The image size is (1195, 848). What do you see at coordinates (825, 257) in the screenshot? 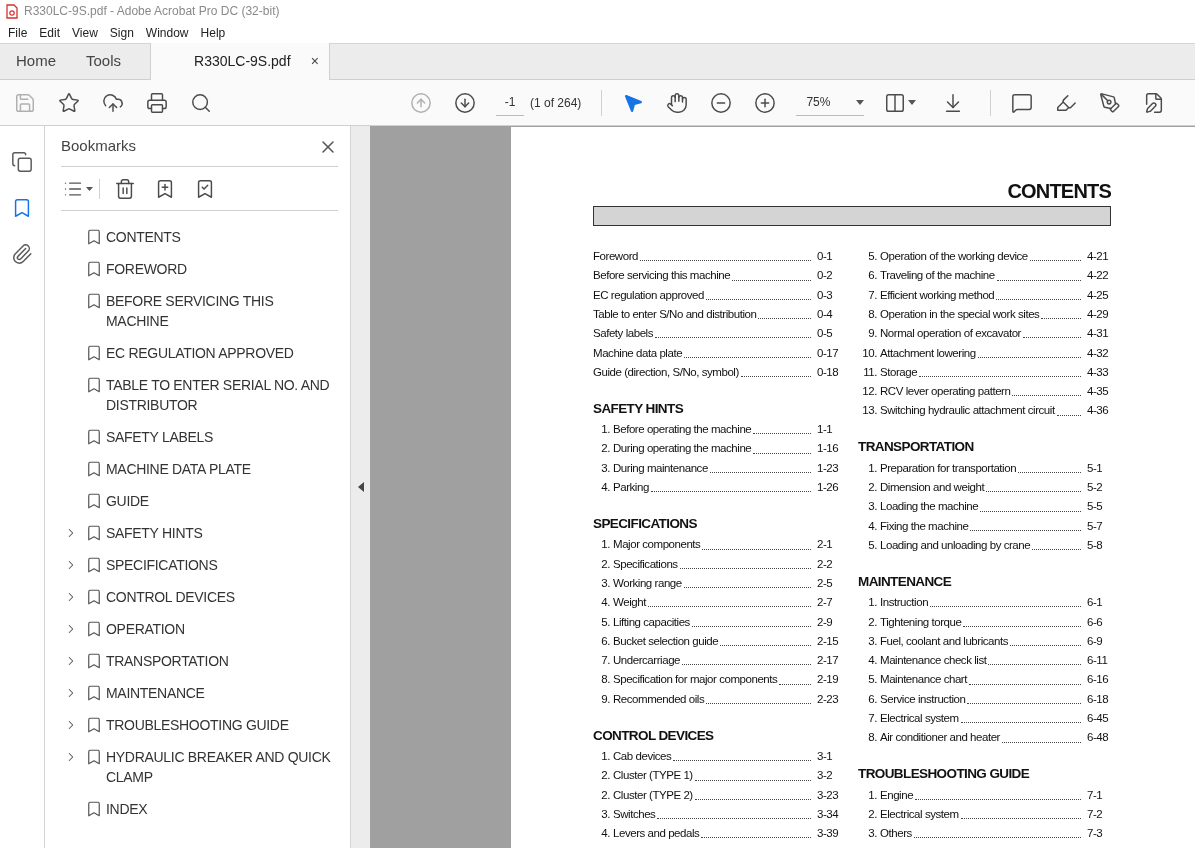
I see `page-number: 0-1` at bounding box center [825, 257].